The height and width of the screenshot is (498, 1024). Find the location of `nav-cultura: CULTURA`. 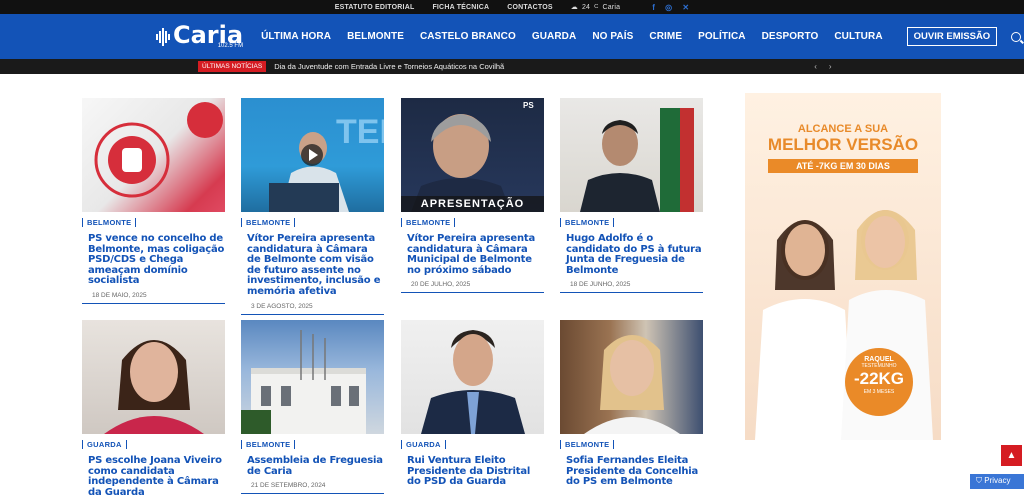

nav-cultura: CULTURA is located at coordinates (858, 36).